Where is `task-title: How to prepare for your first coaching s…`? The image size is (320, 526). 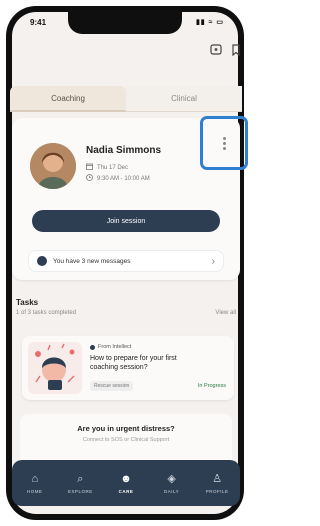 task-title: How to prepare for your first coaching s… is located at coordinates (133, 363).